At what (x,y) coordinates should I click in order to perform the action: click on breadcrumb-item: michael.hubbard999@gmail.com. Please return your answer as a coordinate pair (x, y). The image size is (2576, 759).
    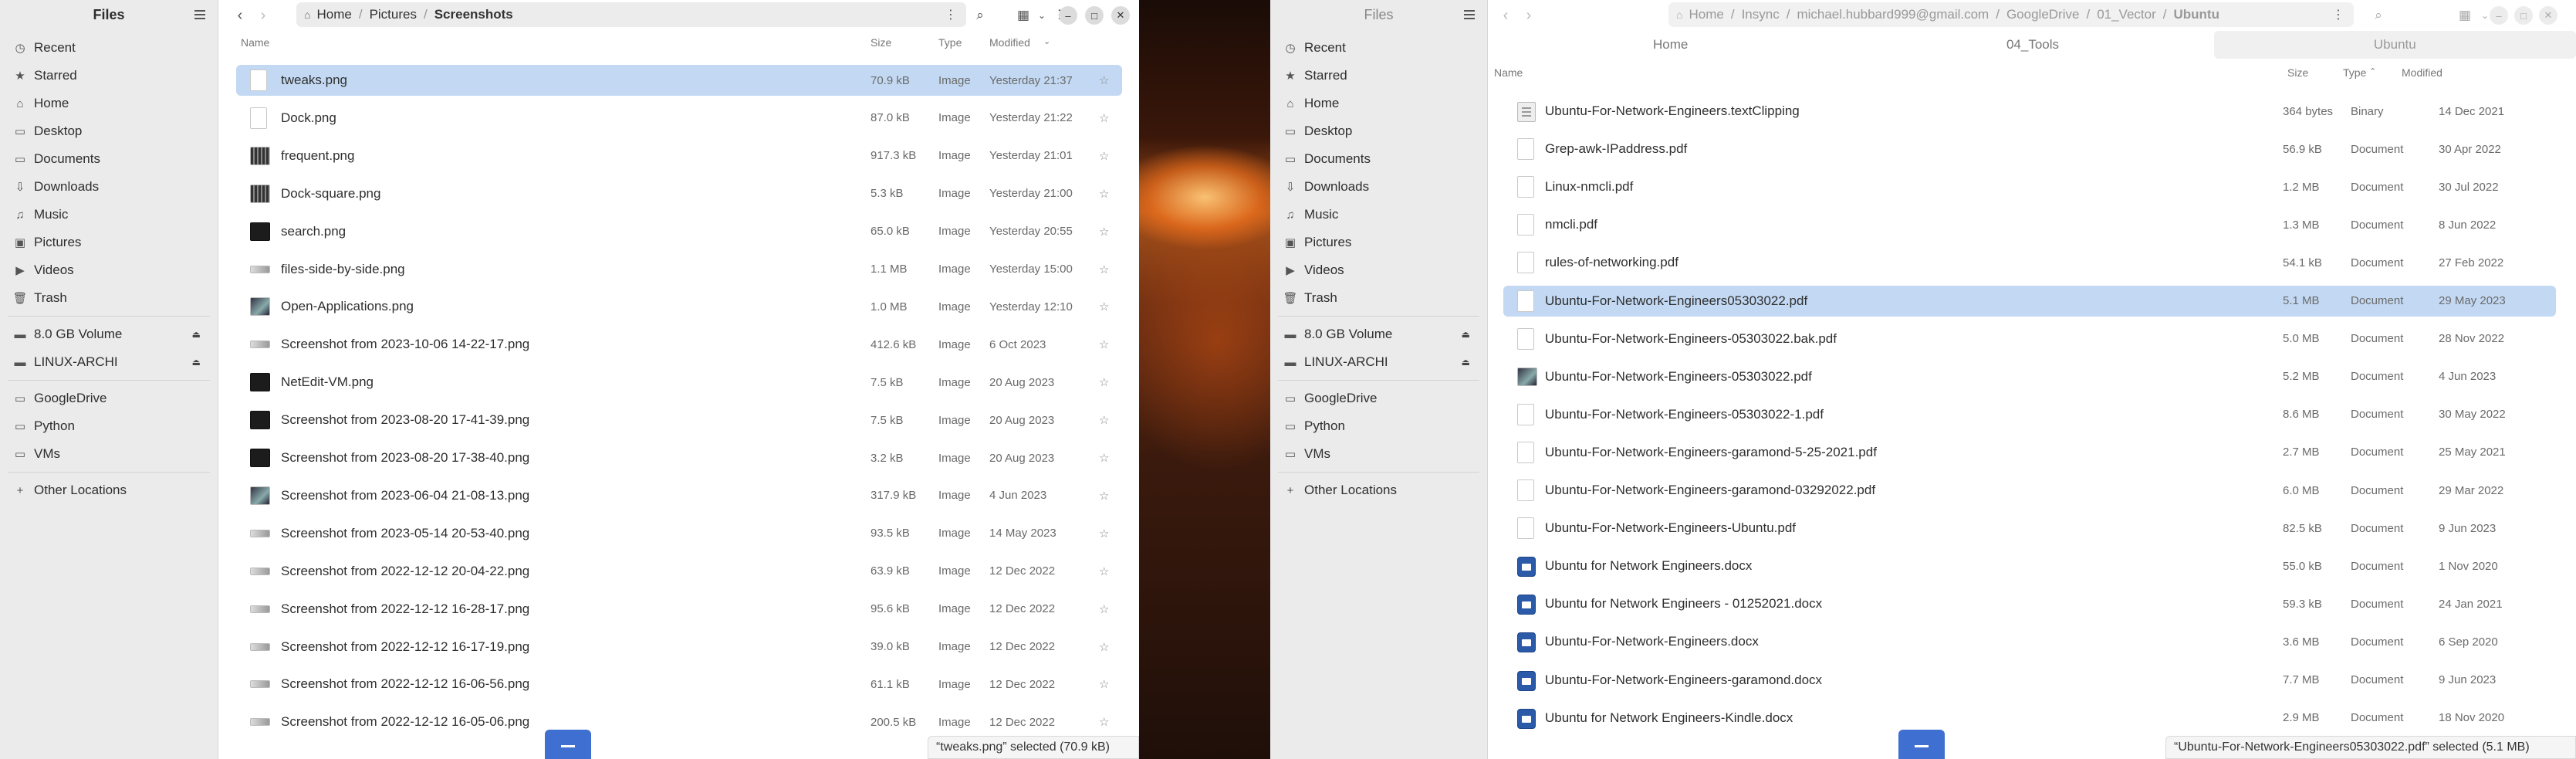
    Looking at the image, I should click on (1893, 14).